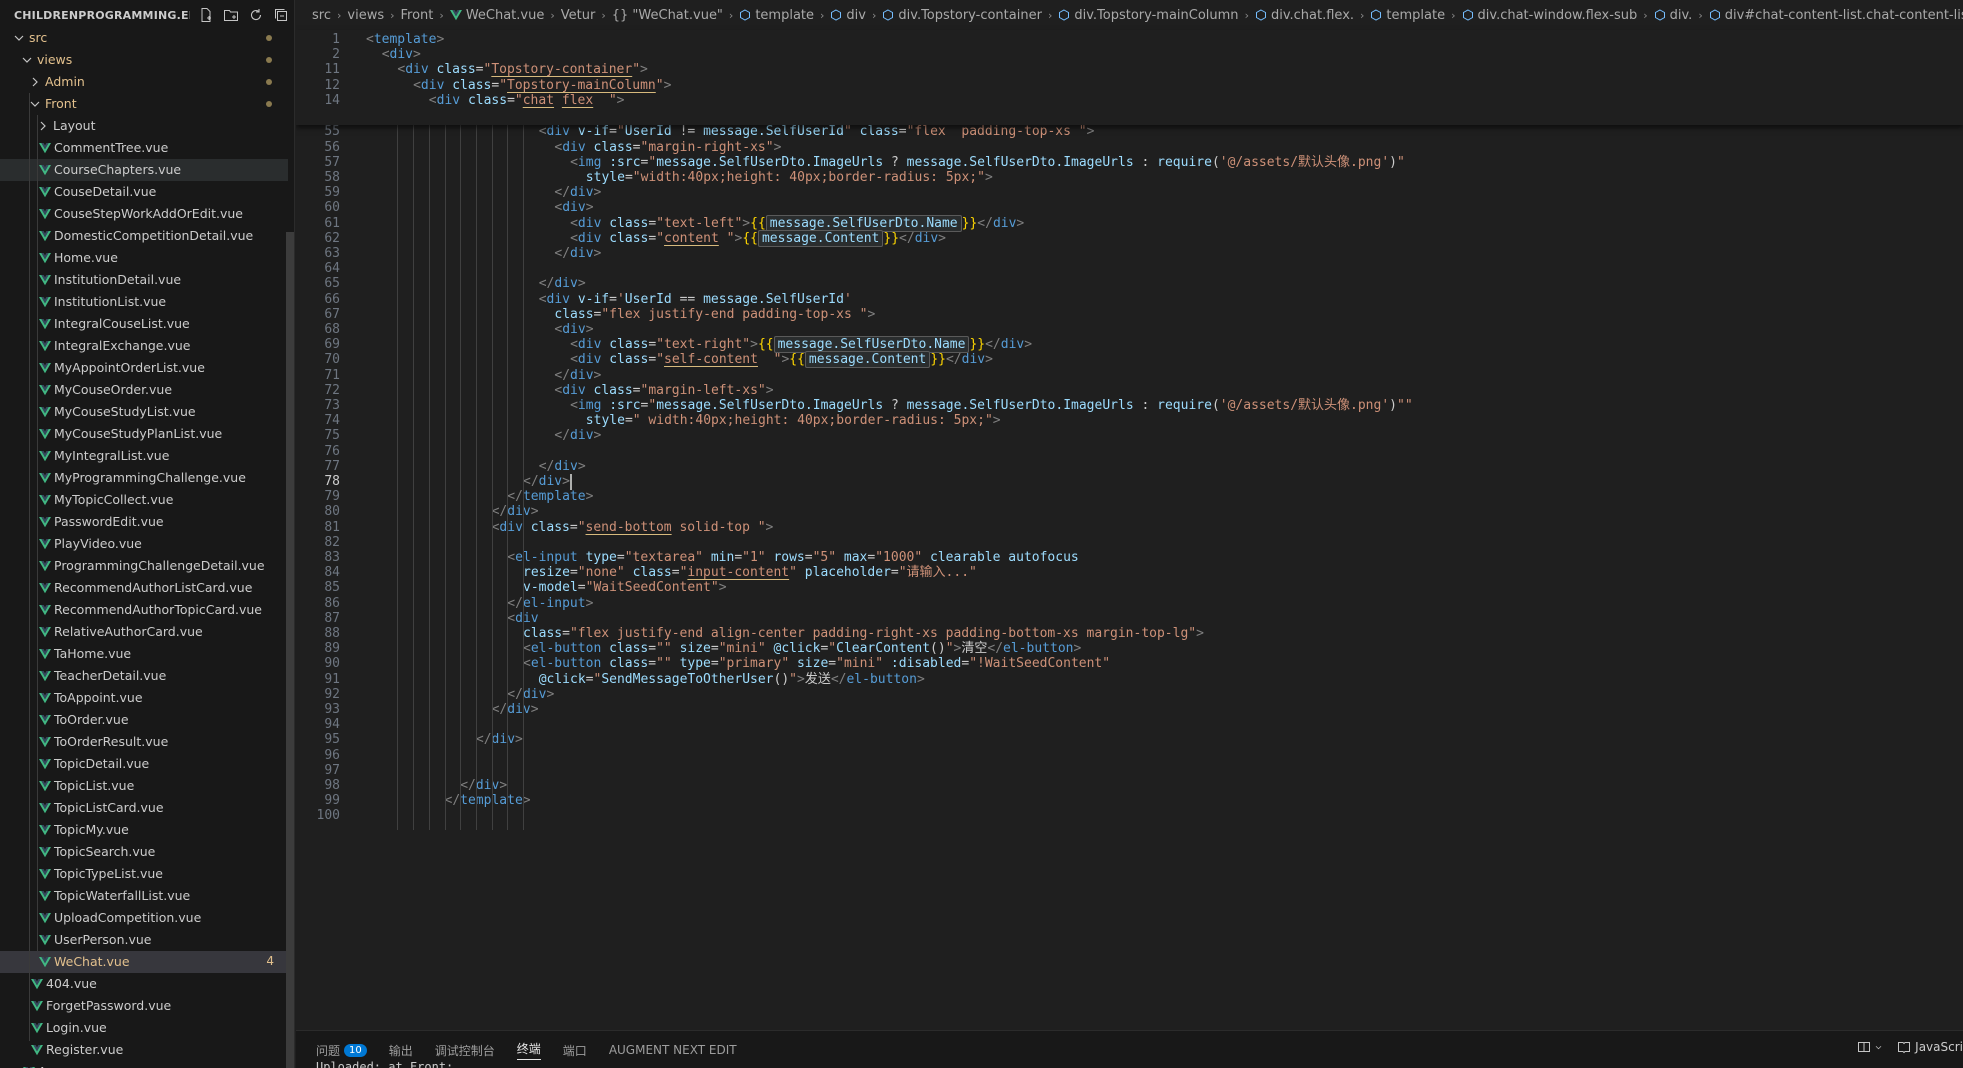 The height and width of the screenshot is (1068, 1963). Describe the element at coordinates (144, 786) in the screenshot. I see `tree-file: TopicList.vue` at that location.